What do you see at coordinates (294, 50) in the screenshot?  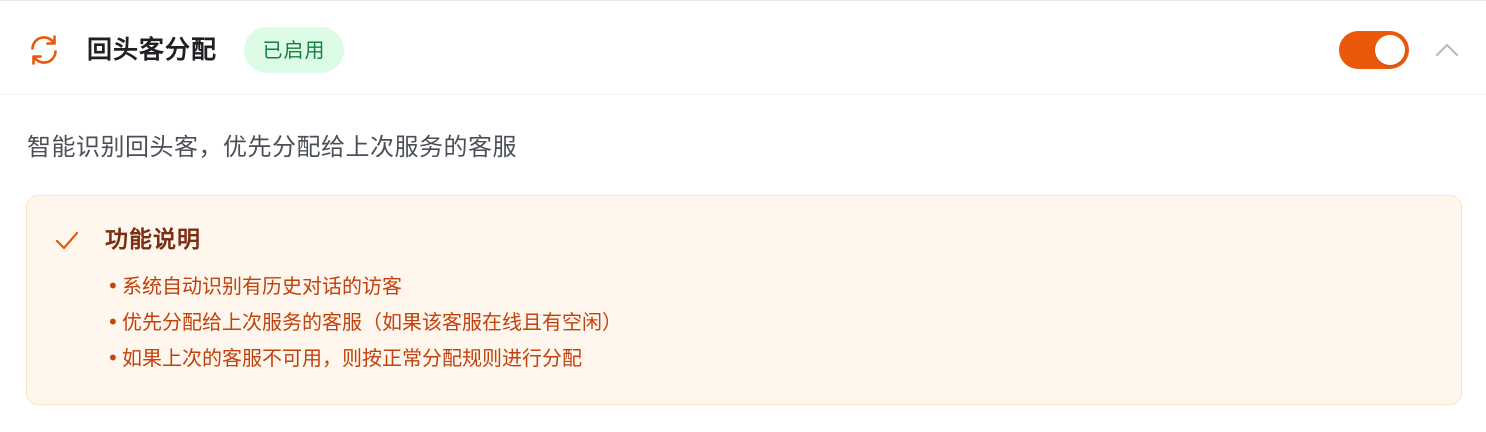 I see `status-badge: 已启用` at bounding box center [294, 50].